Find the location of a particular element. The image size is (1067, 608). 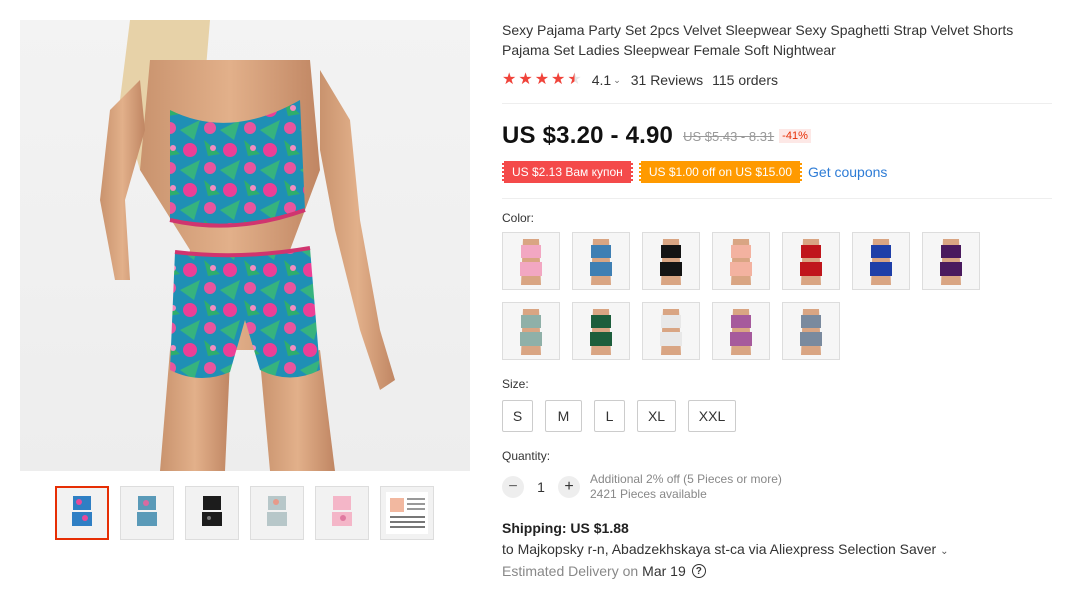

size-option-xl: XL is located at coordinates (656, 416).